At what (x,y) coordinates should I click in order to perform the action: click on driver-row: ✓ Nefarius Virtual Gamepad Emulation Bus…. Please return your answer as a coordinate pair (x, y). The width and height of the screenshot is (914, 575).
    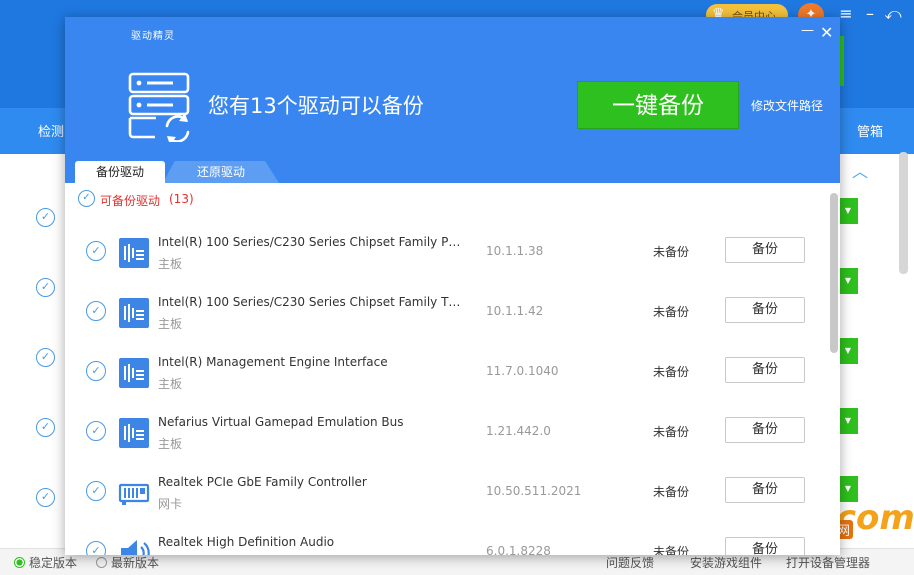
    Looking at the image, I should click on (445, 441).